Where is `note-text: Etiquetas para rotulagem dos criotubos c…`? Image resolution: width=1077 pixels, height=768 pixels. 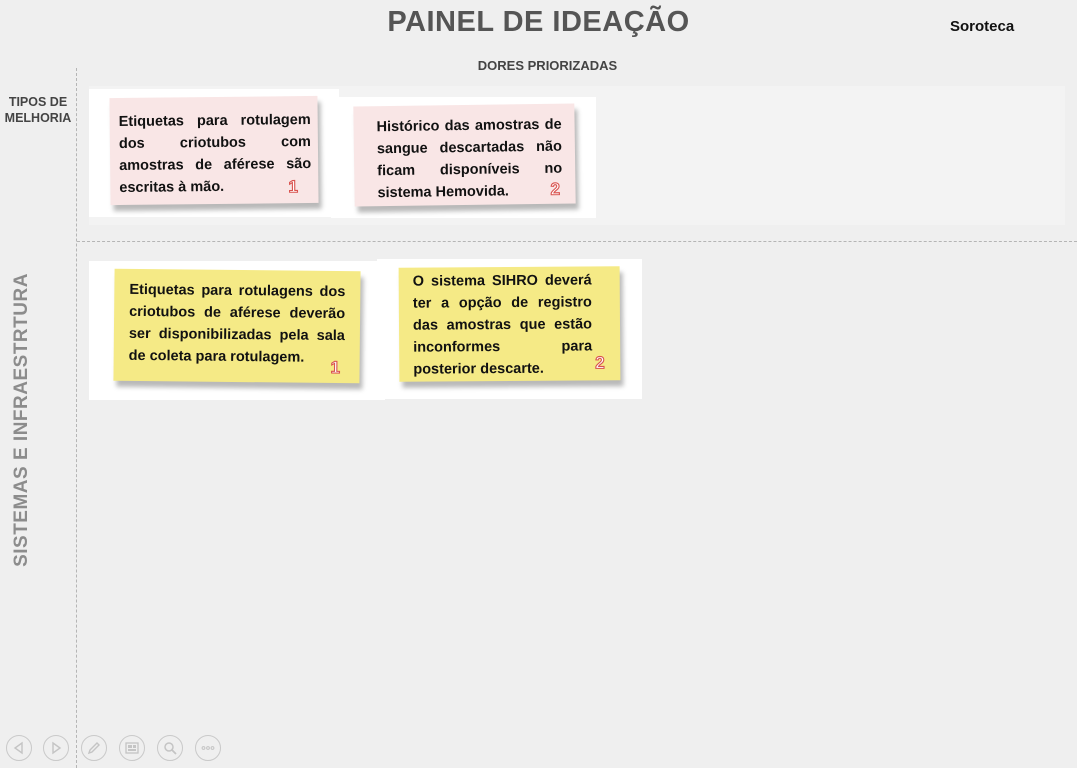
note-text: Etiquetas para rotulagem dos criotubos c… is located at coordinates (215, 153).